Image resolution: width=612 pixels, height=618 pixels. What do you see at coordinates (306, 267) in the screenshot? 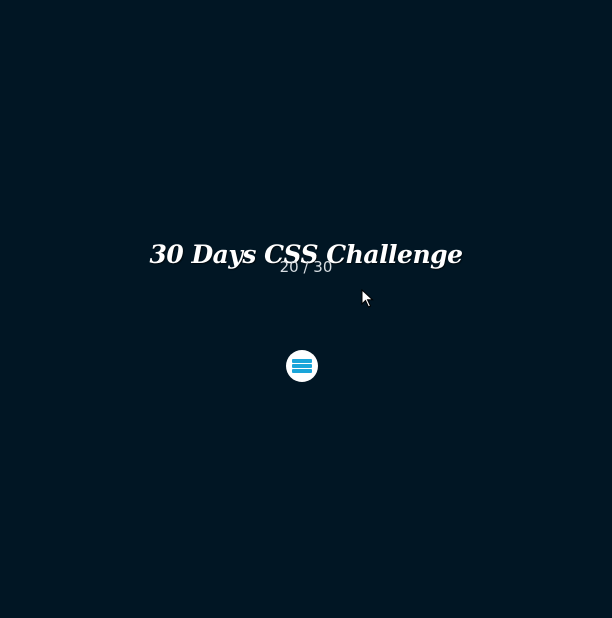
I see `progress-counter: 20 / 30` at bounding box center [306, 267].